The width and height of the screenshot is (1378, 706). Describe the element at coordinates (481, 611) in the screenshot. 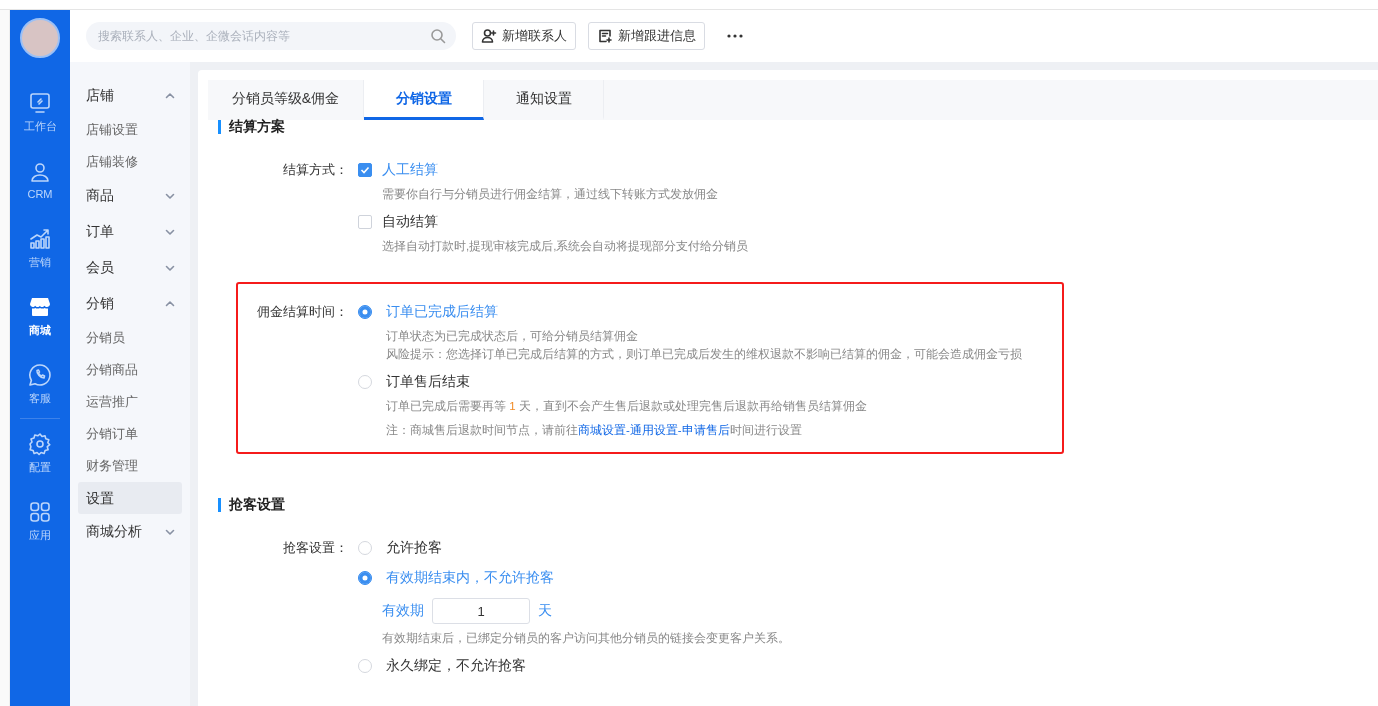

I see `number-input: 1` at that location.